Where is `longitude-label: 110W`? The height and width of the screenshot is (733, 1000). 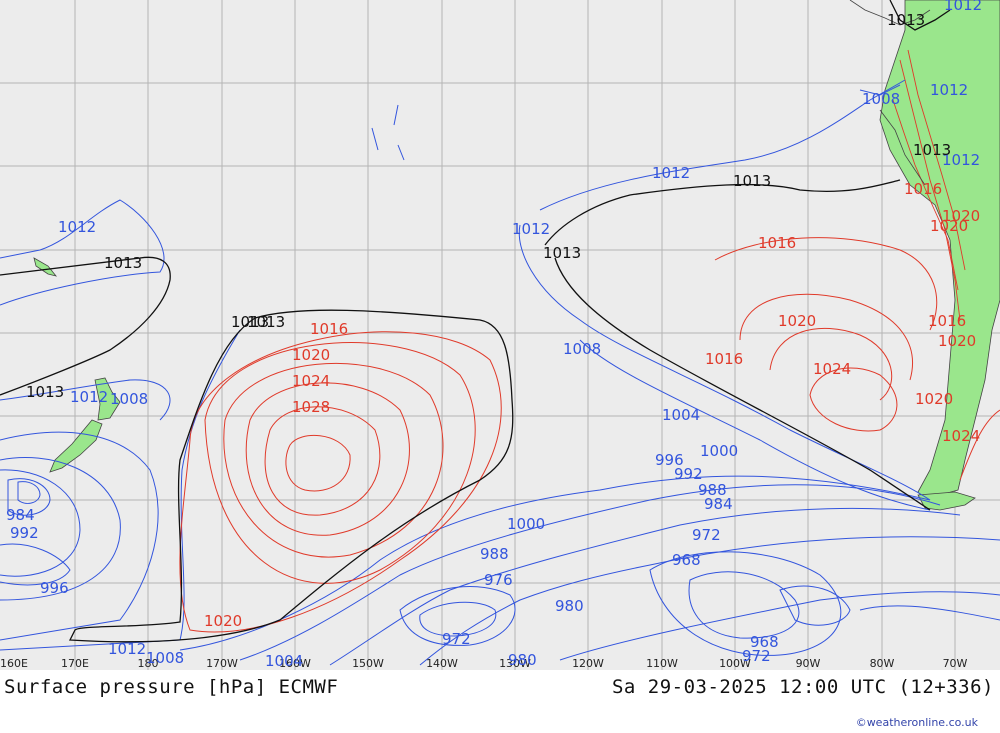 longitude-label: 110W is located at coordinates (662, 663).